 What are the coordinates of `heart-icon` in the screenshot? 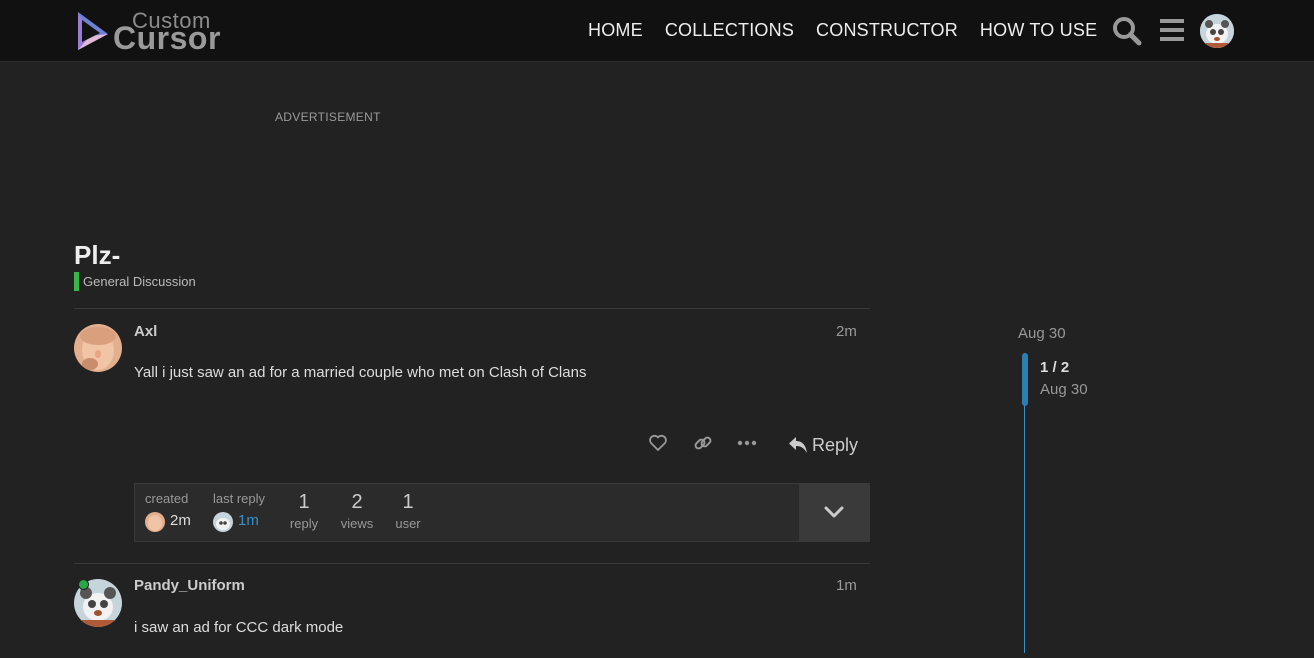 It's located at (658, 443).